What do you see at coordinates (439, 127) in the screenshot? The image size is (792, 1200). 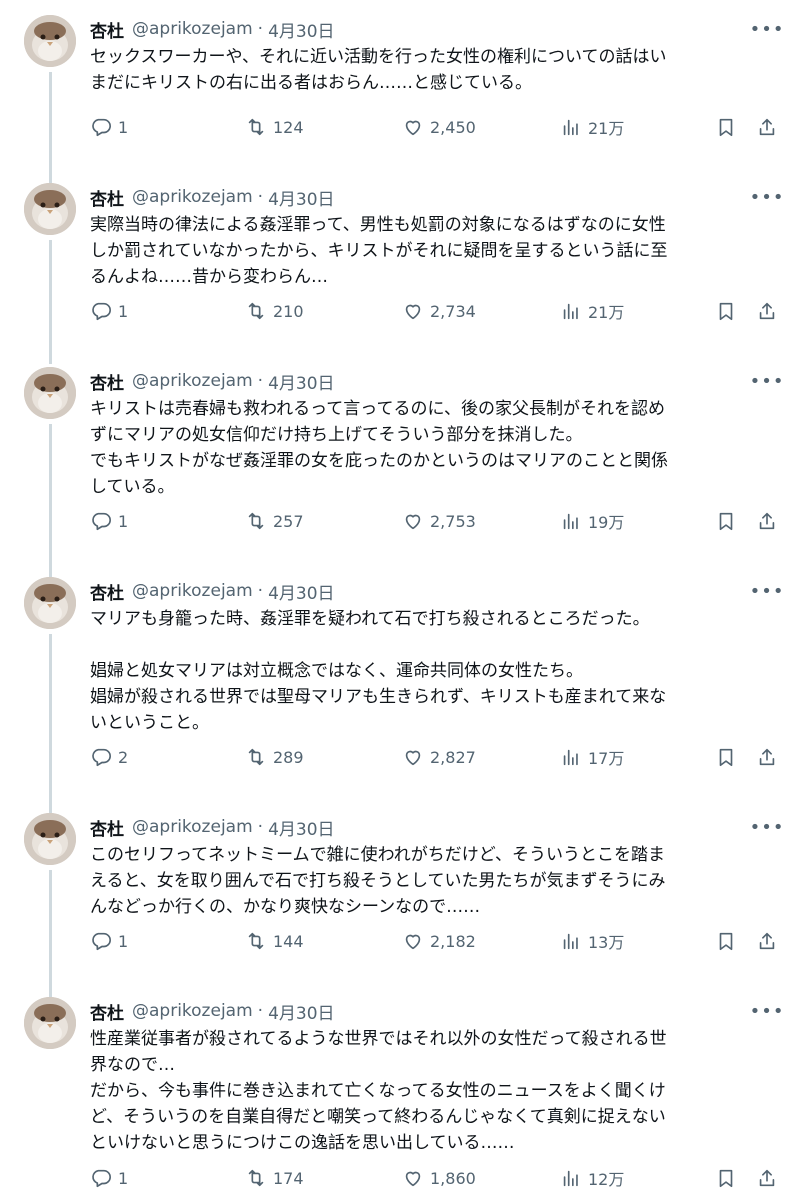 I see `like-button: 2,450` at bounding box center [439, 127].